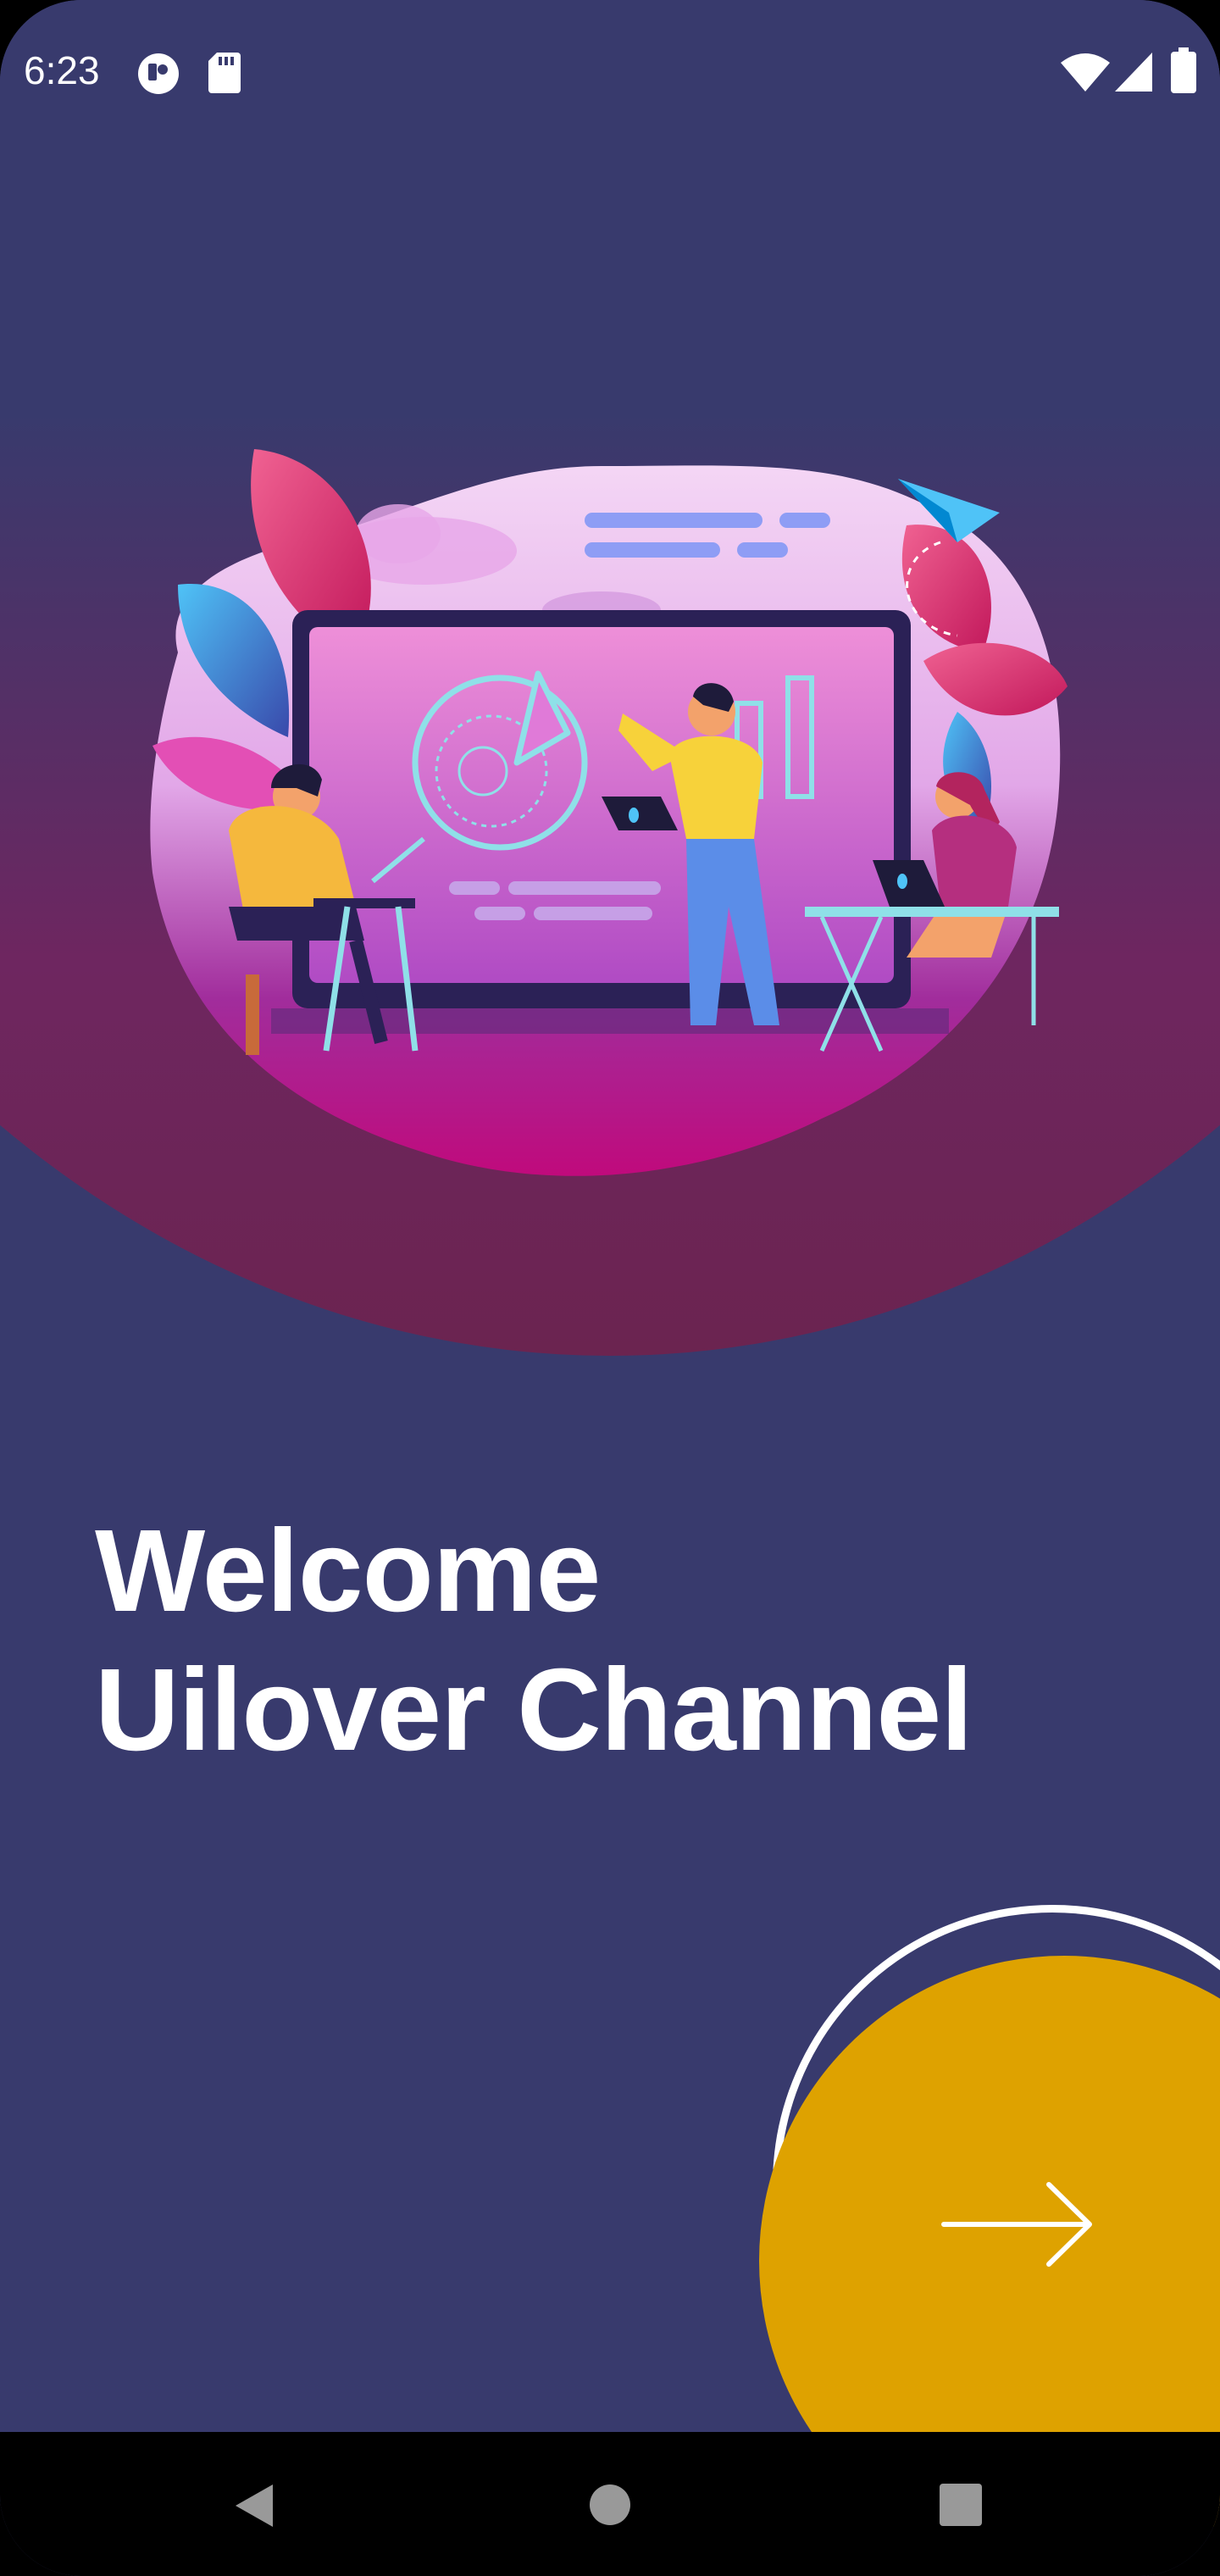  I want to click on welcome-heading: Welcome Uilover Channel, so click(534, 1640).